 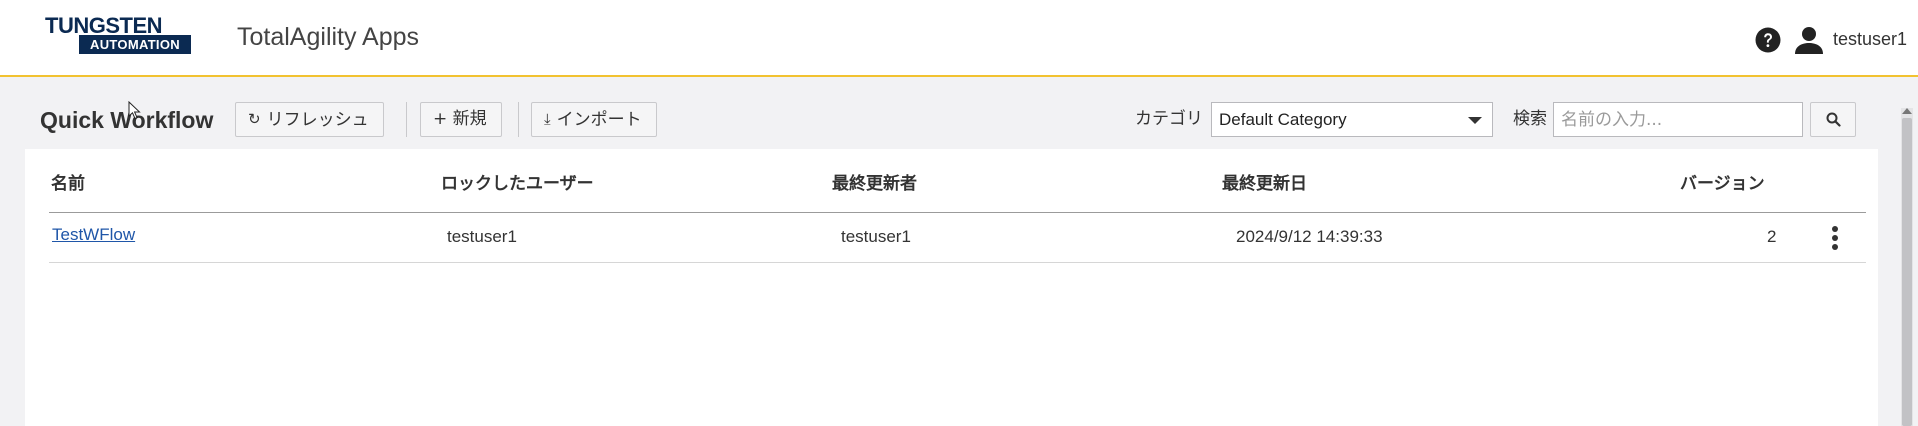 I want to click on last-modified-by-cell: testuser1, so click(x=876, y=236).